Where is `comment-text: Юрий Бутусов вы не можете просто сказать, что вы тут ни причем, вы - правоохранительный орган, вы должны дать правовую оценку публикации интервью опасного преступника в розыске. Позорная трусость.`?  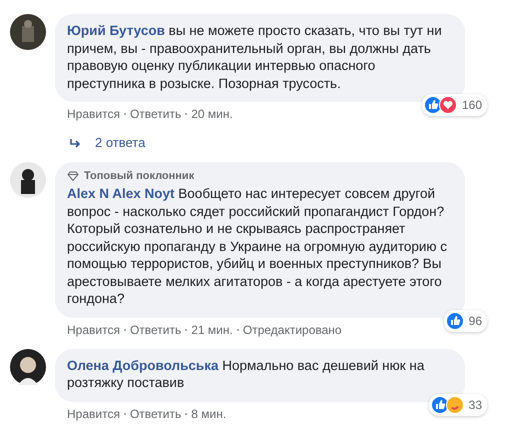
comment-text: Юрий Бутусов вы не можете просто сказать, что вы тут ни причем, вы - правоохранительный орган, вы должны дать правовую оценку публикации интервью опасного преступника в розыске. Позорная трусость. is located at coordinates (255, 57).